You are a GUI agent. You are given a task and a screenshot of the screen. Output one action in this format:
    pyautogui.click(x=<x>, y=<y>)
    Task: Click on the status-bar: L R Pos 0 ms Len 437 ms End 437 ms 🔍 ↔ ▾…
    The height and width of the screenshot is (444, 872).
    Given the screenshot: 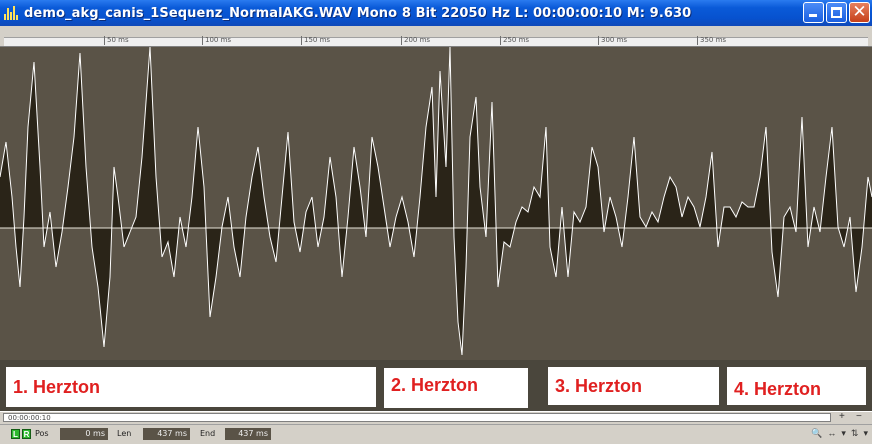 What is the action you would take?
    pyautogui.click(x=436, y=434)
    